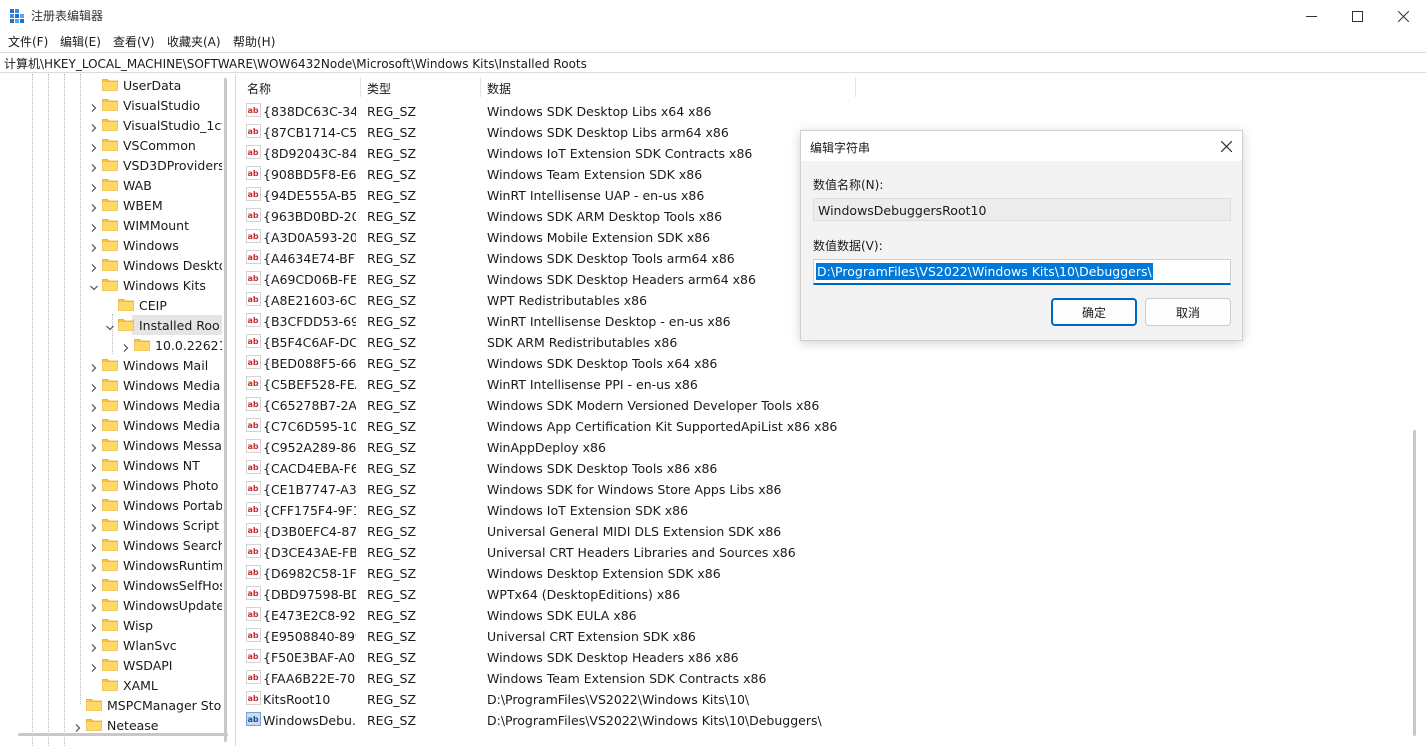 This screenshot has height=746, width=1426. What do you see at coordinates (111, 365) in the screenshot?
I see `tree-item: Windows Mail` at bounding box center [111, 365].